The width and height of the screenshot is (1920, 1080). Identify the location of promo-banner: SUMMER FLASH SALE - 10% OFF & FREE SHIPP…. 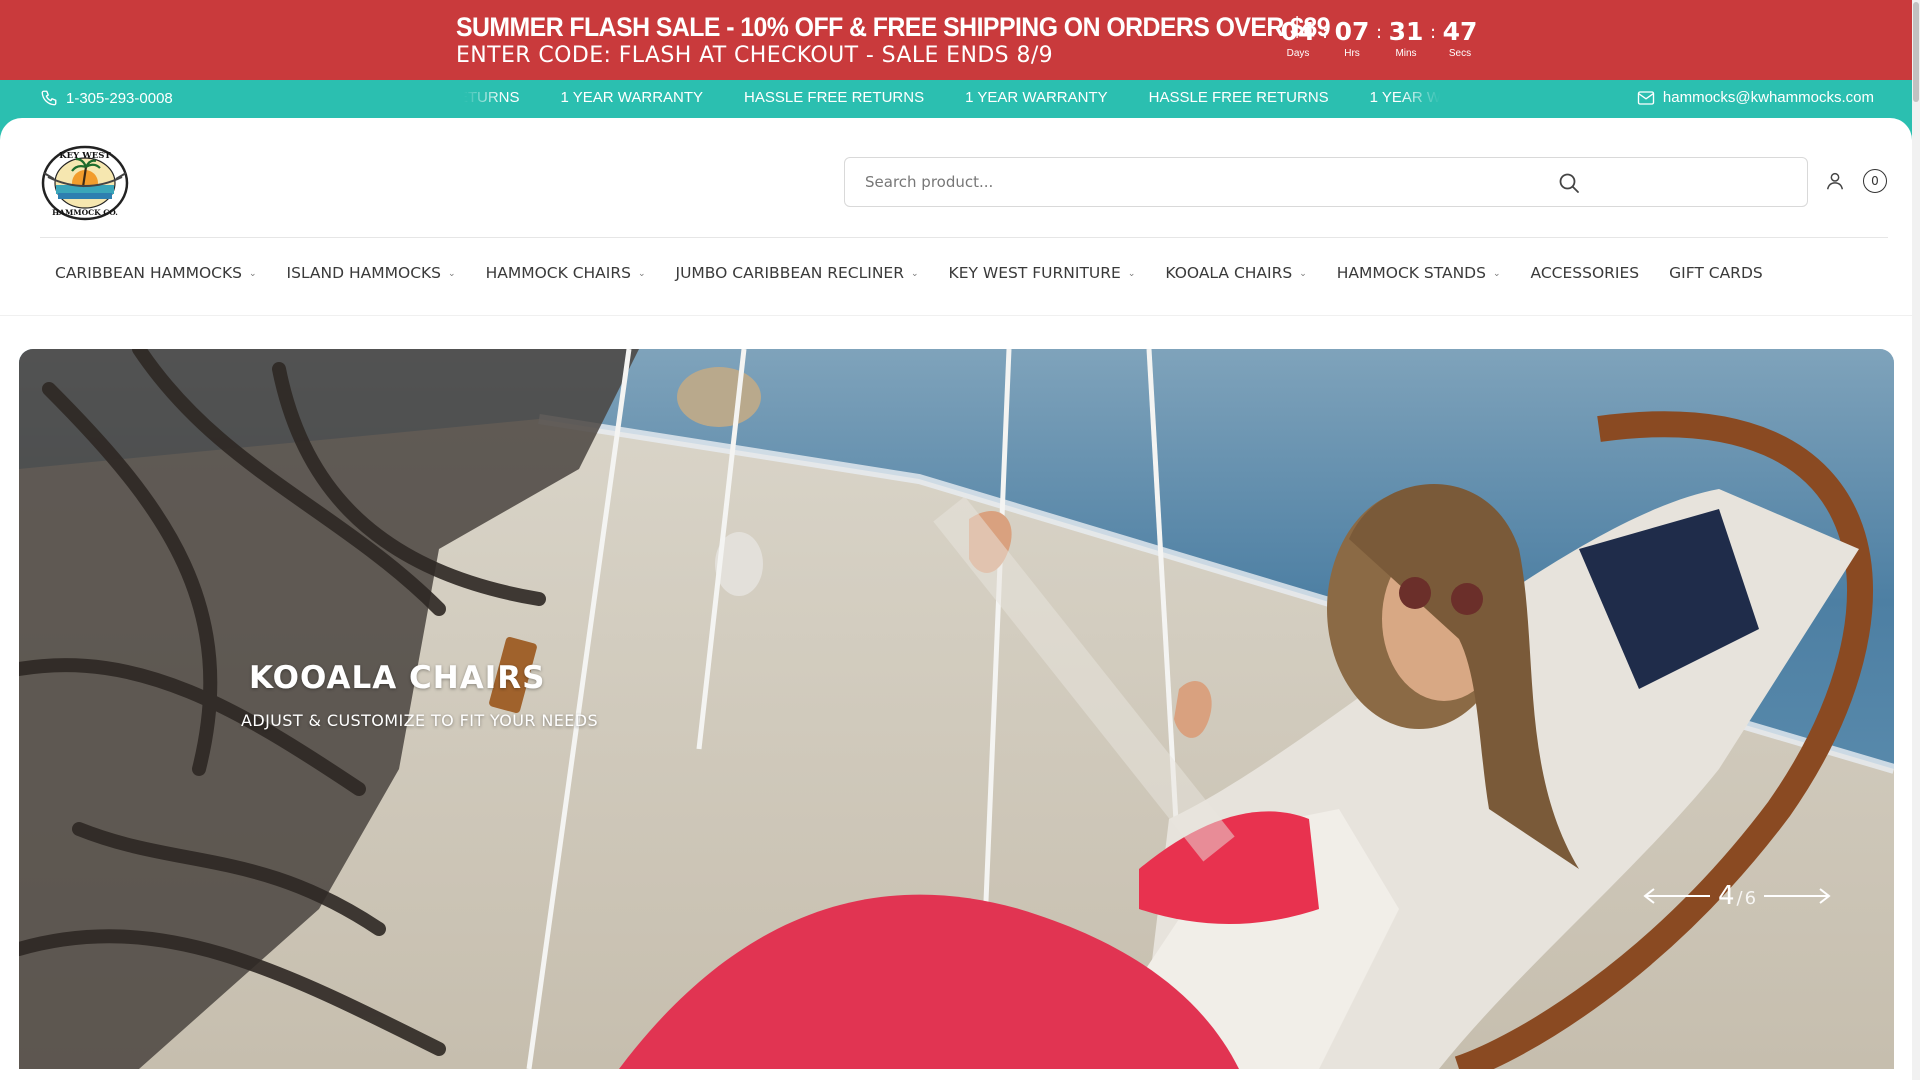
(960, 40).